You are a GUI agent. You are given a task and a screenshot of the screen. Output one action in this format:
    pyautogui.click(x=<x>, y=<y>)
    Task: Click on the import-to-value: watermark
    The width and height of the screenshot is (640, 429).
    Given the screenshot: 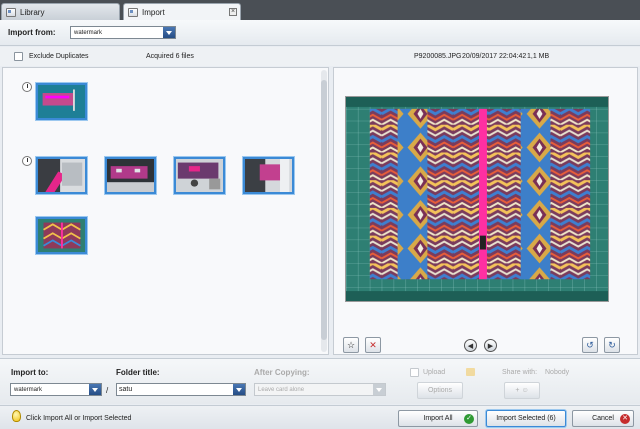 What is the action you would take?
    pyautogui.click(x=28, y=389)
    